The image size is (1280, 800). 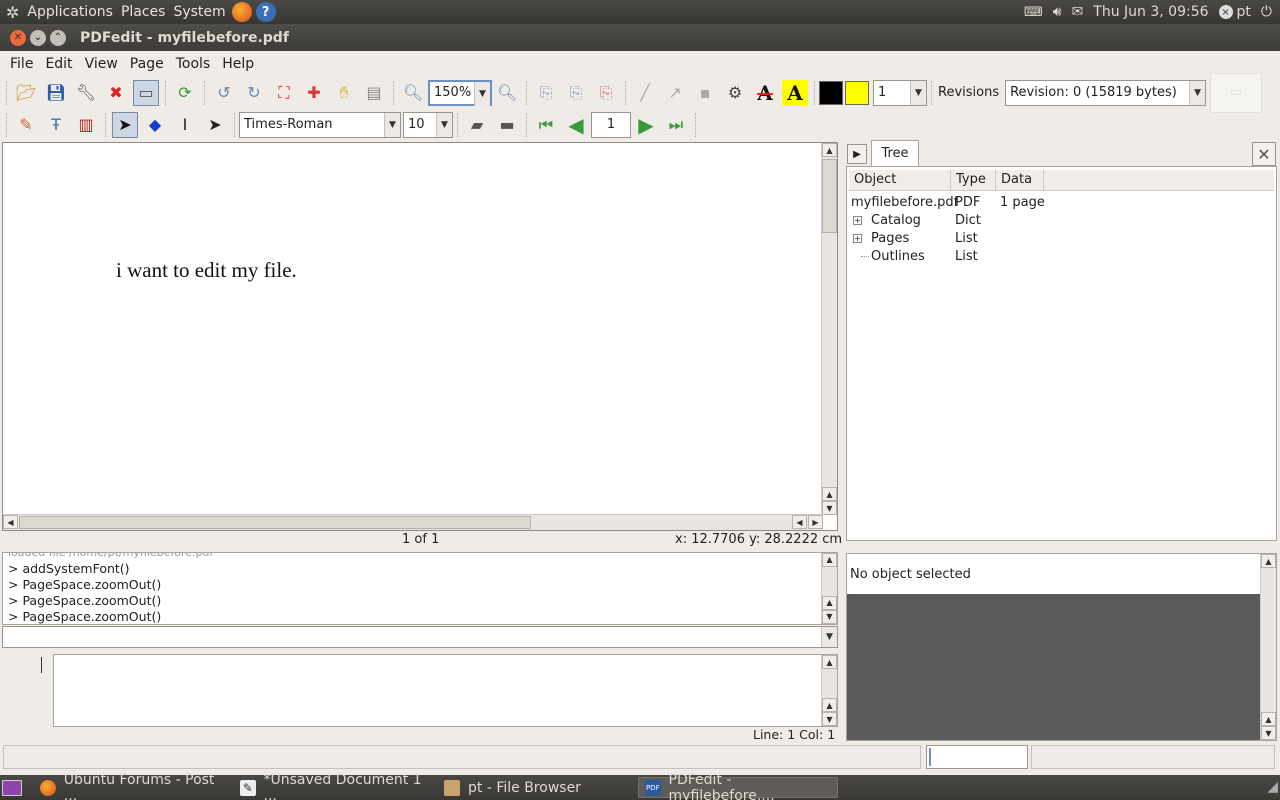 I want to click on properties-scroll-up-icon-2: ▲, so click(x=1268, y=719).